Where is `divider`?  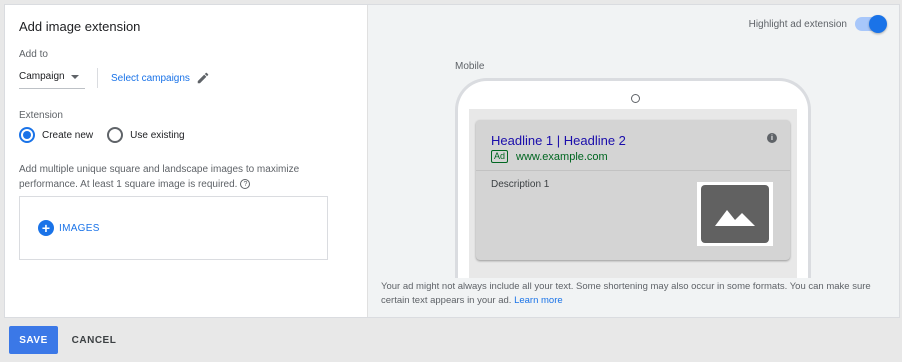
divider is located at coordinates (97, 78).